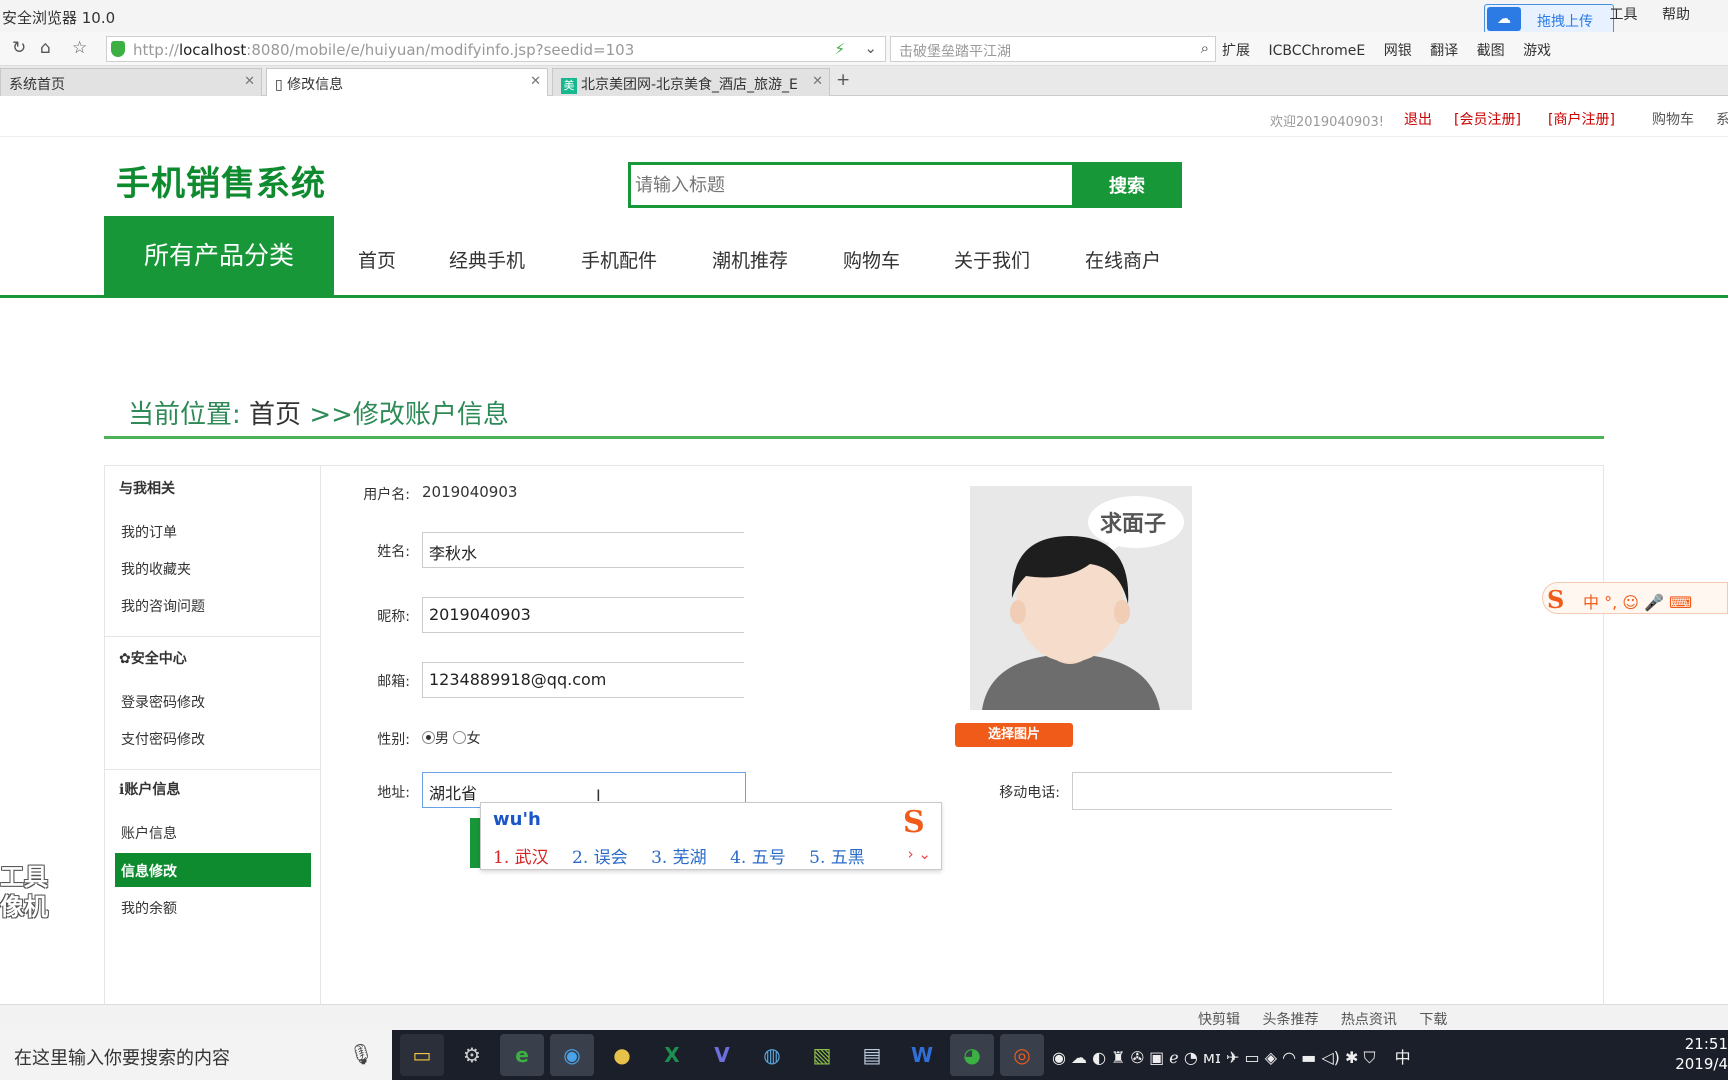 Image resolution: width=1728 pixels, height=1080 pixels. What do you see at coordinates (1444, 51) in the screenshot?
I see `ext-translate: 翻译` at bounding box center [1444, 51].